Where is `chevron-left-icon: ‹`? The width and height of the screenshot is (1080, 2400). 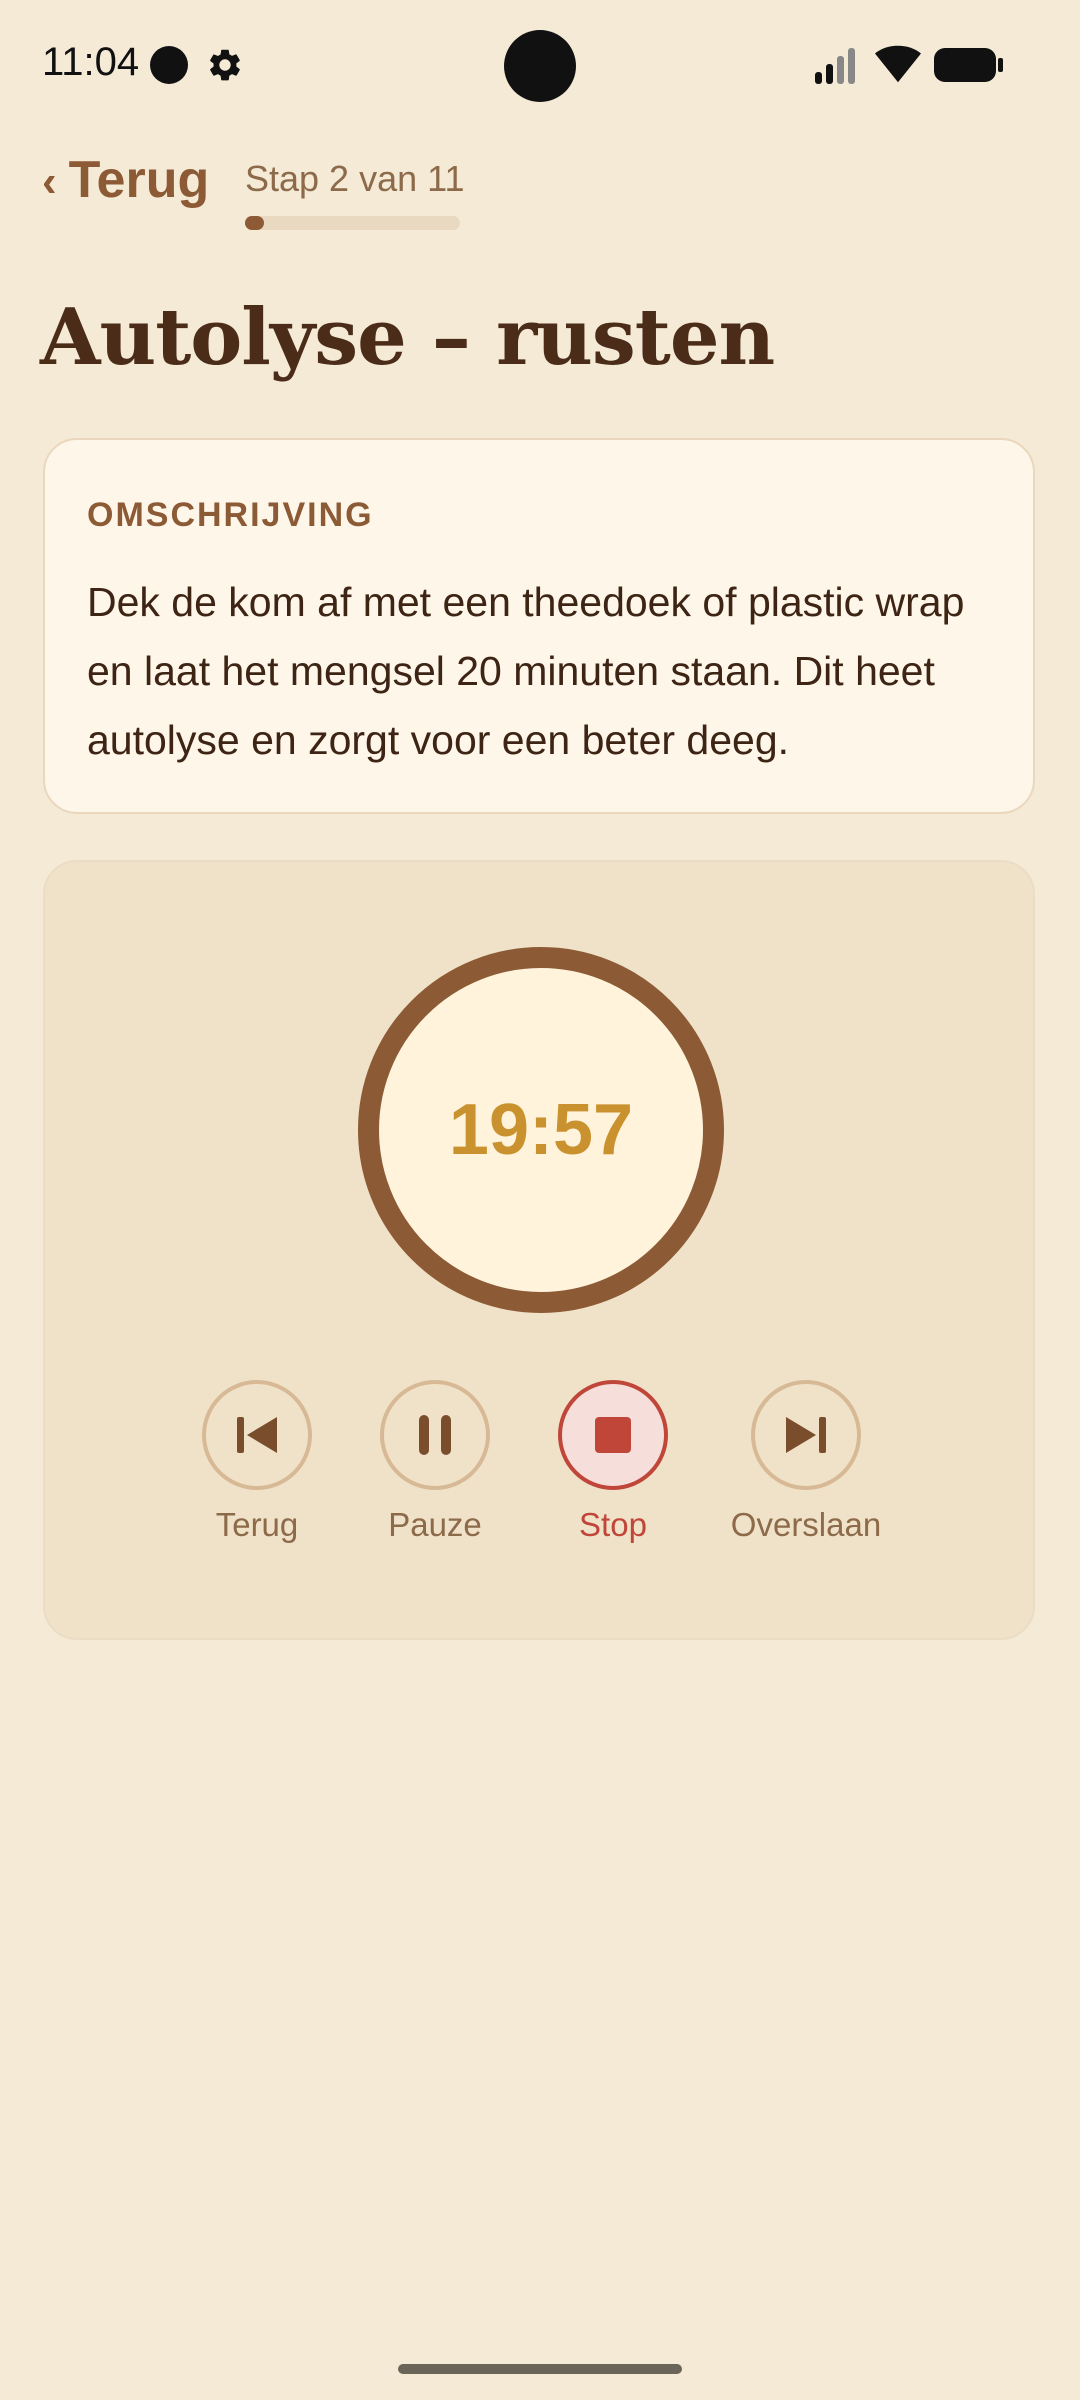 chevron-left-icon: ‹ is located at coordinates (49, 181).